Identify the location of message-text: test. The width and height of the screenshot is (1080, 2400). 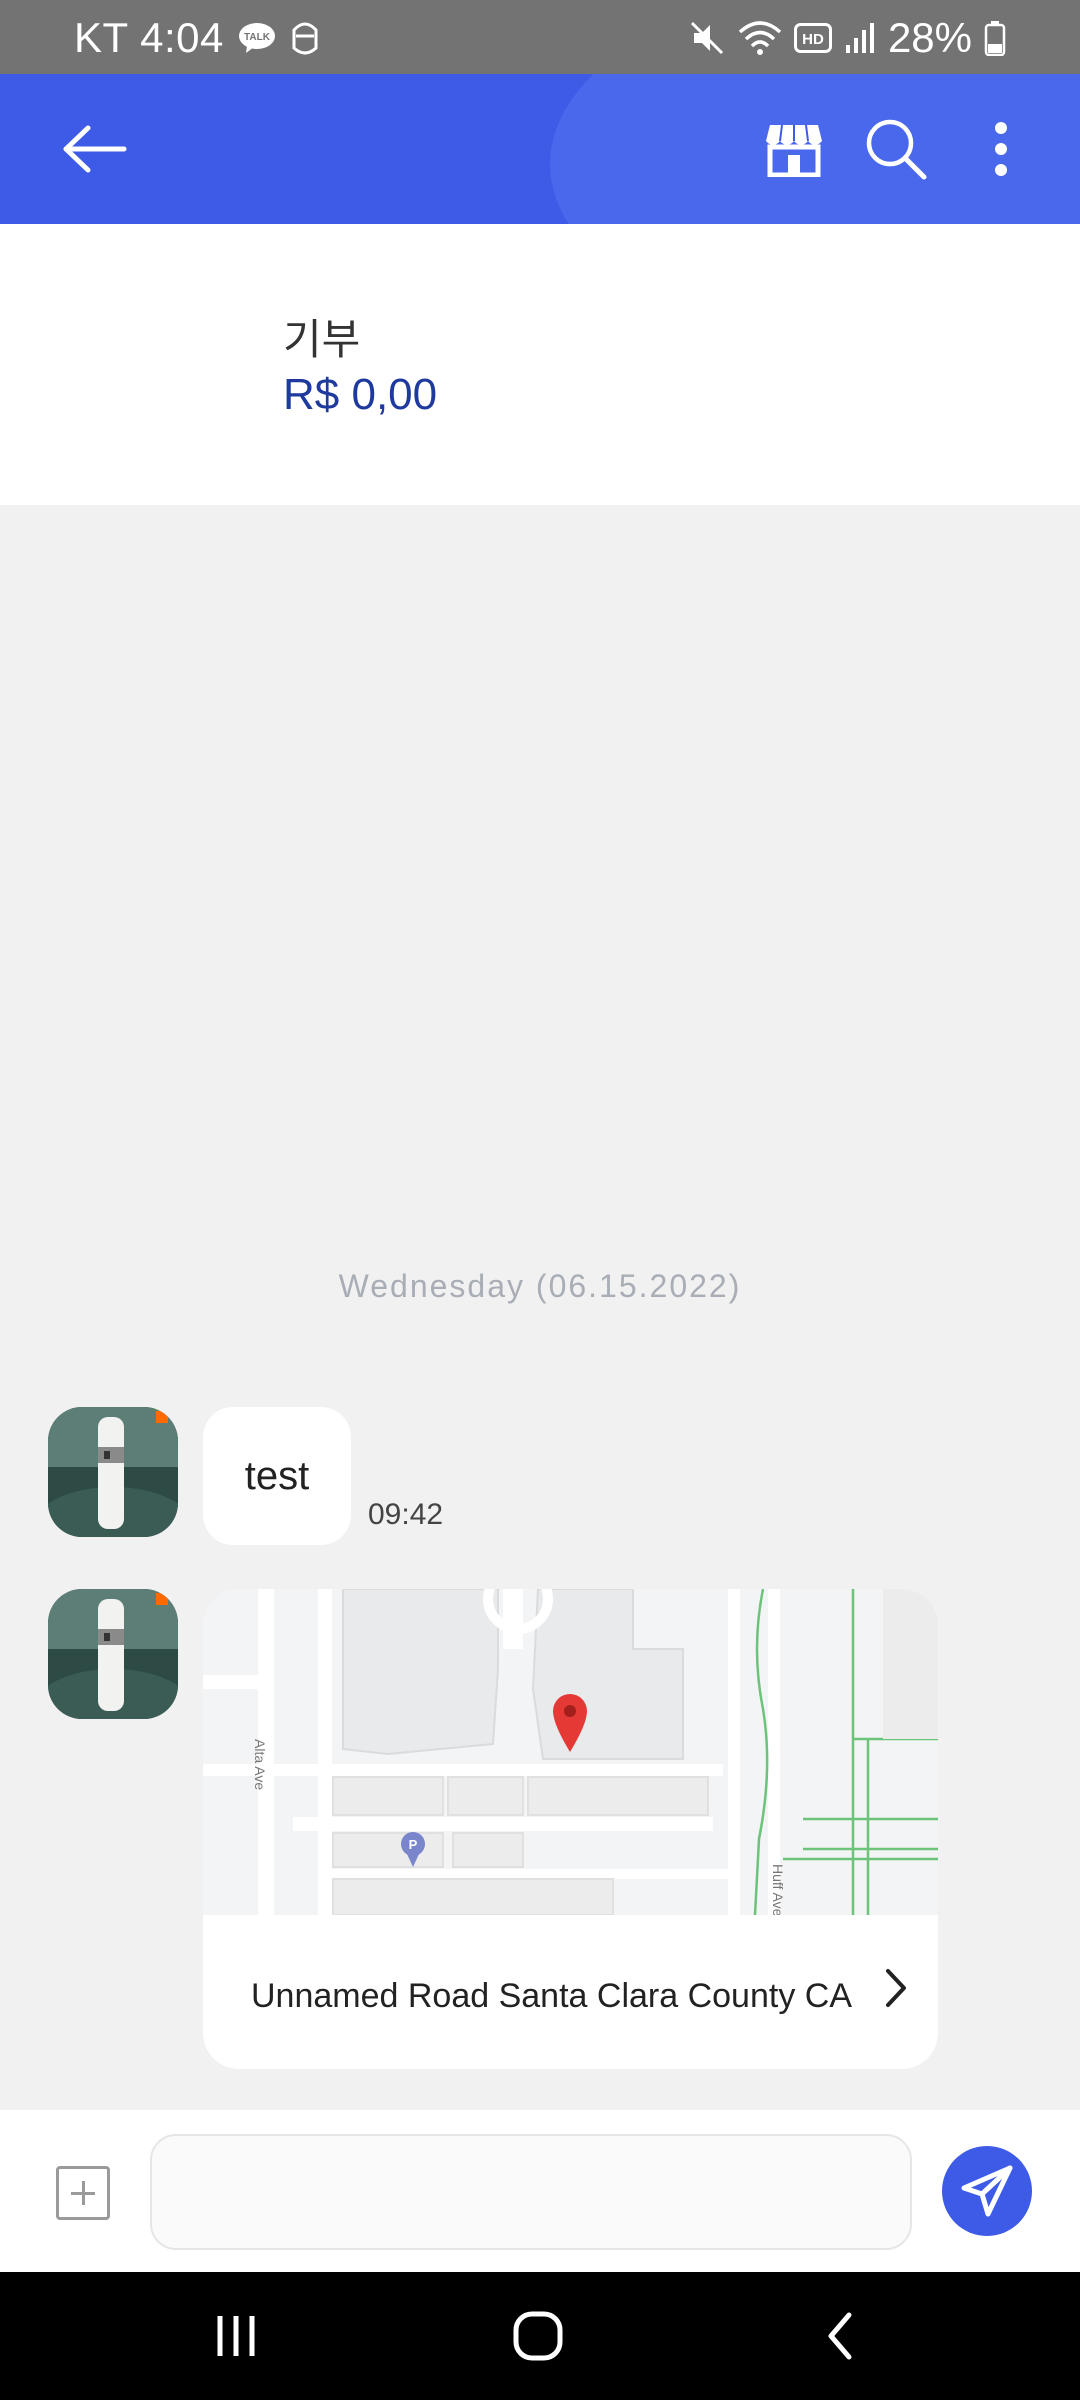
(277, 1475).